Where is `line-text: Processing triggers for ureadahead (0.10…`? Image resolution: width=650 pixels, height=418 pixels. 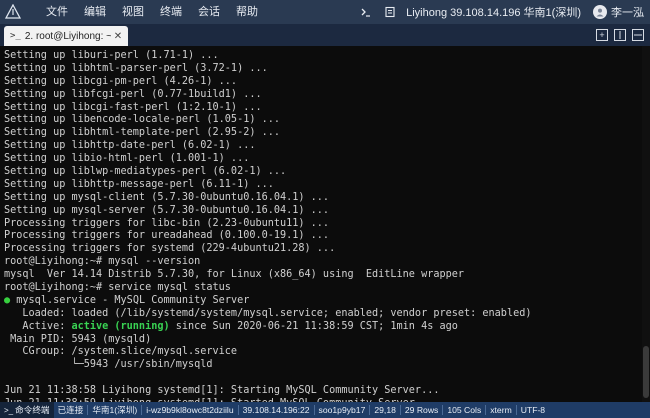 line-text: Processing triggers for ureadahead (0.10… is located at coordinates (167, 236).